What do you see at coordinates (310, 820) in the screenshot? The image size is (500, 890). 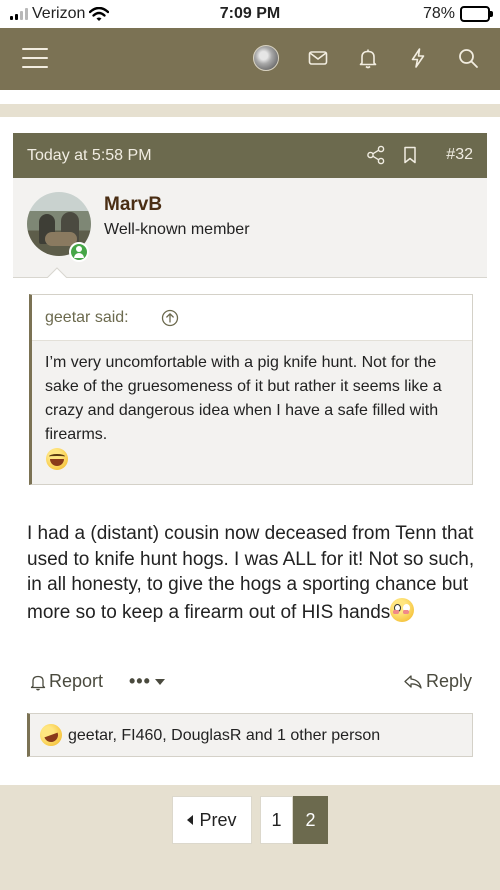 I see `page-2-button: 2` at bounding box center [310, 820].